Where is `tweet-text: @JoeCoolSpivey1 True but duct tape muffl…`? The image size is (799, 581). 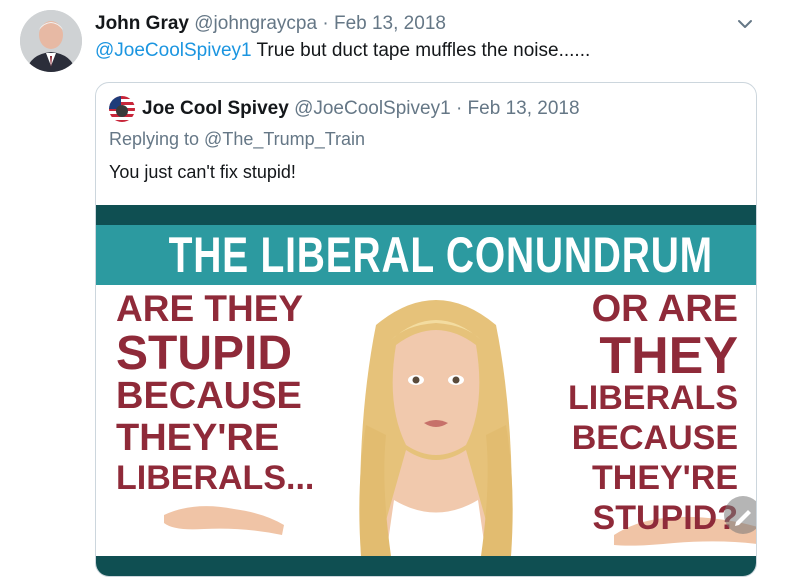
tweet-text: @JoeCoolSpivey1 True but duct tape muffl… is located at coordinates (342, 51).